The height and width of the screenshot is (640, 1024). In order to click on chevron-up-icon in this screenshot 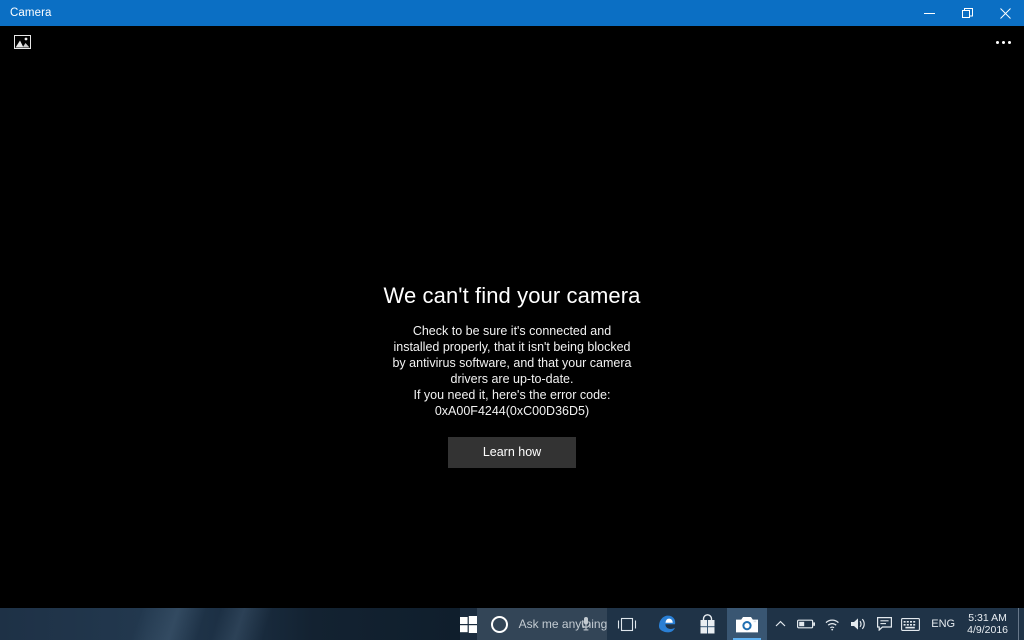, I will do `click(780, 623)`.